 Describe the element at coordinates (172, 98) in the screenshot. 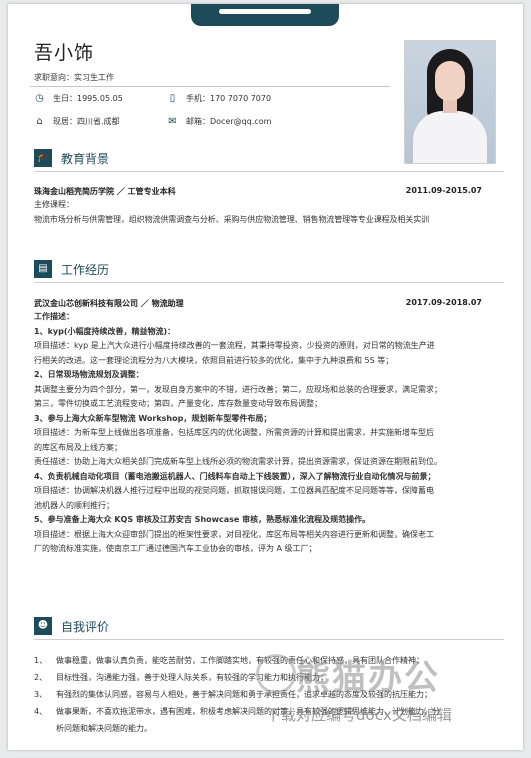

I see `phone-icon: ▯` at that location.